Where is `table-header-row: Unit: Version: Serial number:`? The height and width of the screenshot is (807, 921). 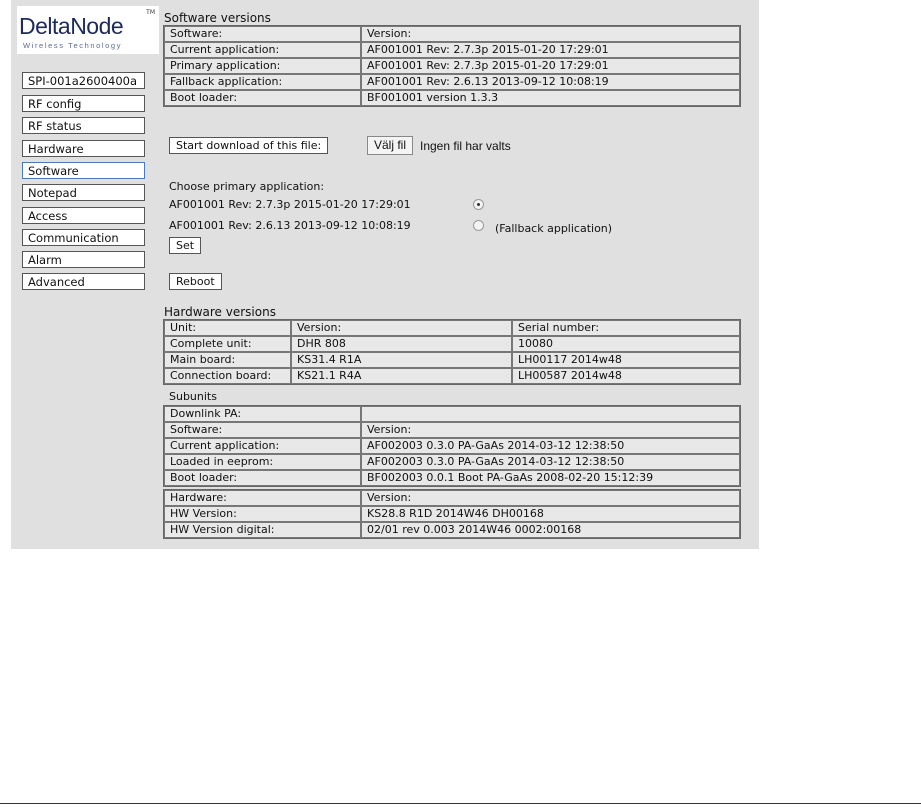
table-header-row: Unit: Version: Serial number: is located at coordinates (452, 328).